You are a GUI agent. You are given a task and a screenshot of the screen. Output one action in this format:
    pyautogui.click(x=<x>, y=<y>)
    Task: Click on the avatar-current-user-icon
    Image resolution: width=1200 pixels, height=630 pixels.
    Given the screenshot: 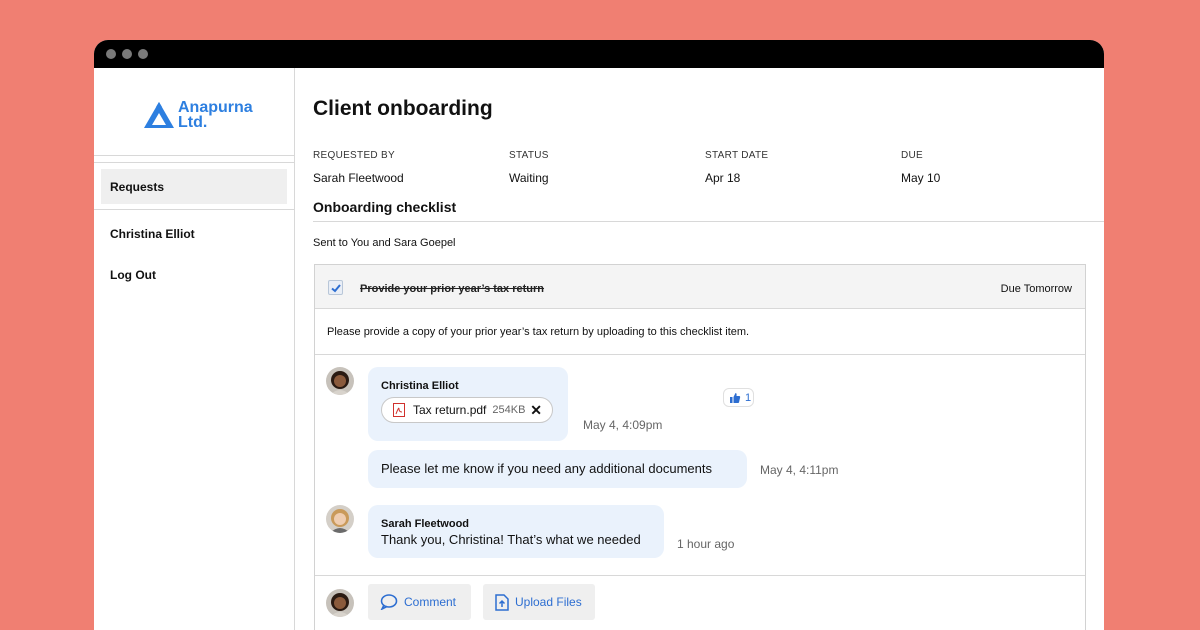 What is the action you would take?
    pyautogui.click(x=340, y=603)
    